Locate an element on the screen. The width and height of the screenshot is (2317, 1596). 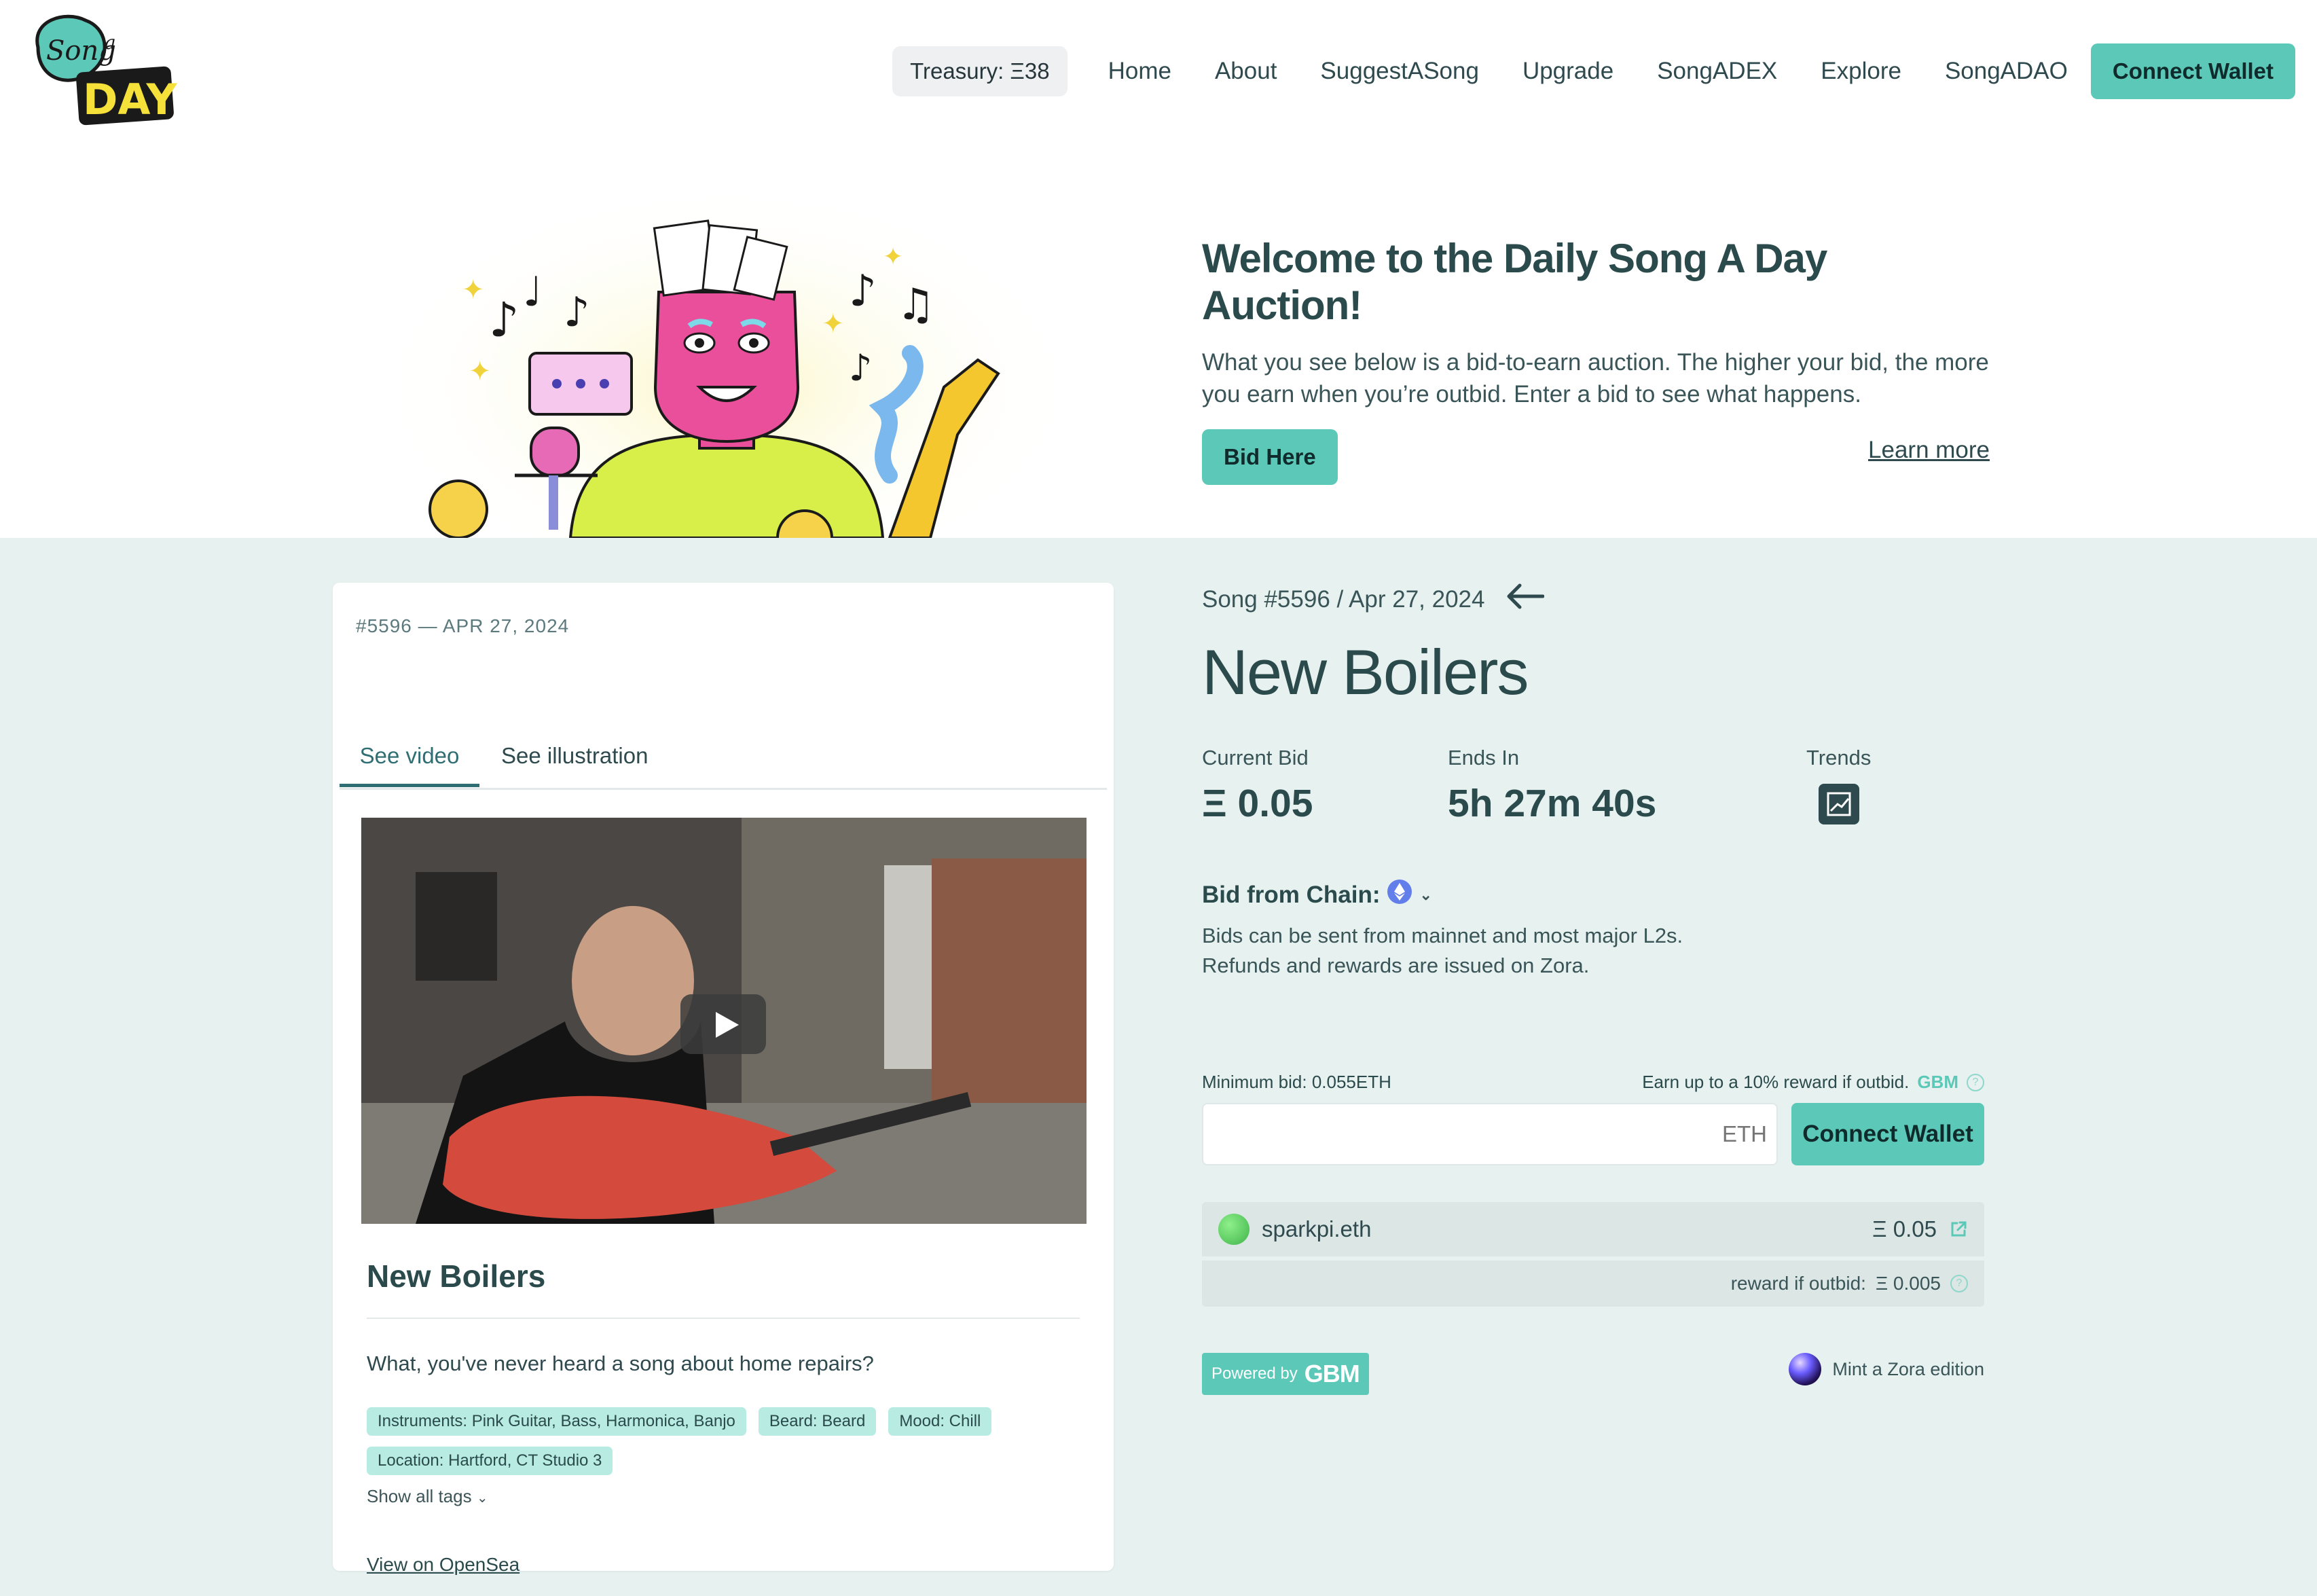
tab-see-video: See video is located at coordinates (409, 763).